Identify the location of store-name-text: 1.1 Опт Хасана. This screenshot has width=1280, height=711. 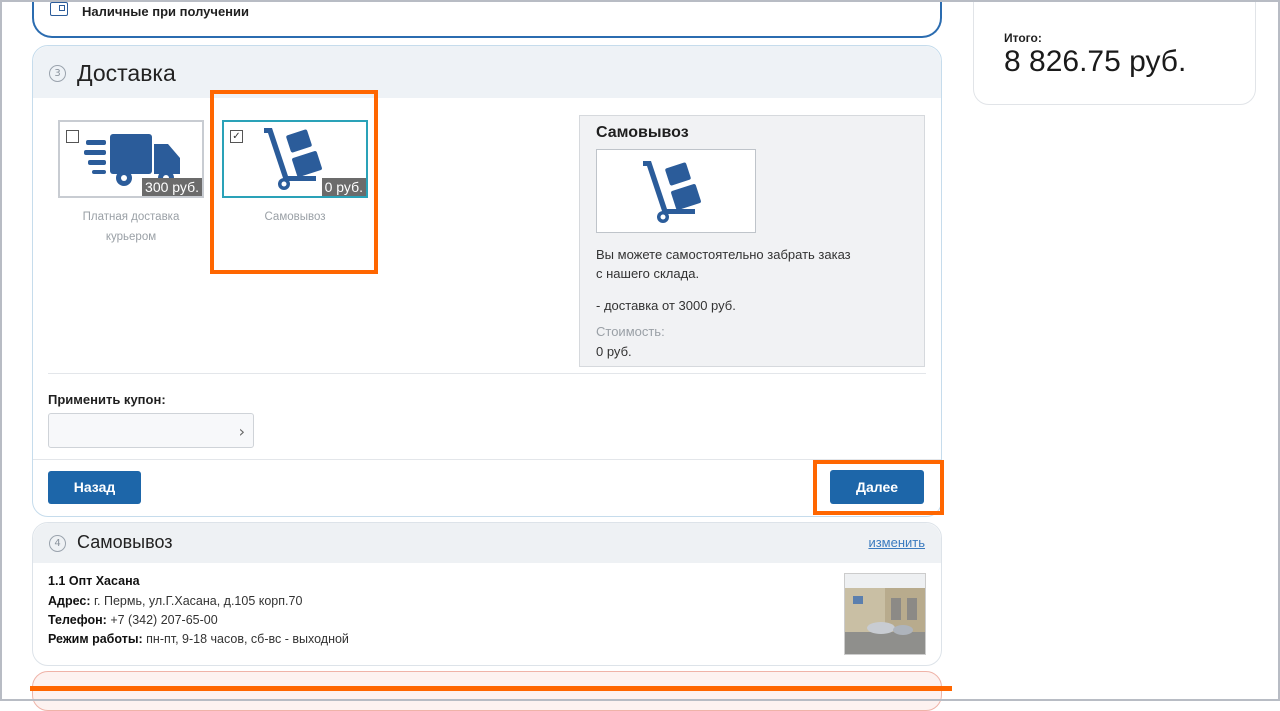
(94, 581).